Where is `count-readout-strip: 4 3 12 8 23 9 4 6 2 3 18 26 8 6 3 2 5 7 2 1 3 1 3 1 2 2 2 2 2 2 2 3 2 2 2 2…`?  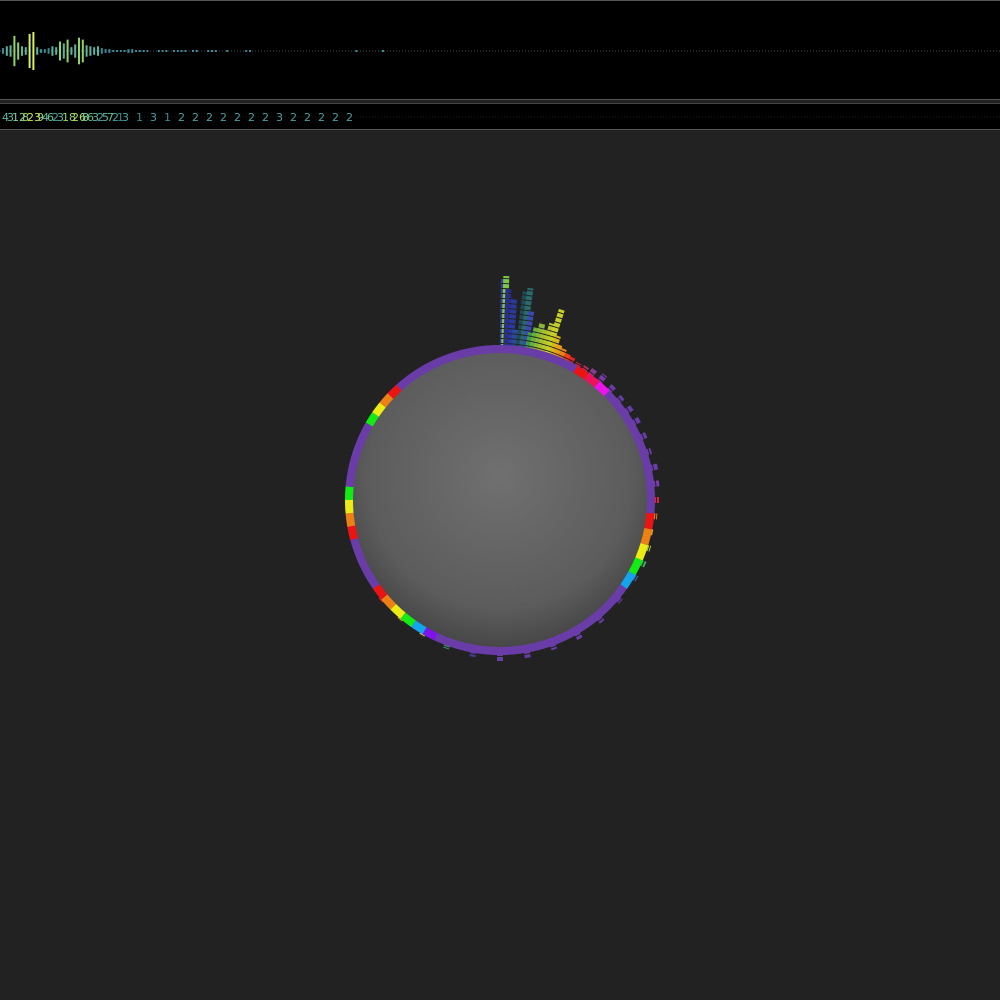
count-readout-strip: 4 3 12 8 23 9 4 6 2 3 18 26 8 6 3 2 5 7 2 1 3 1 3 1 2 2 2 2 2 2 2 3 2 2 2 2… is located at coordinates (500, 116).